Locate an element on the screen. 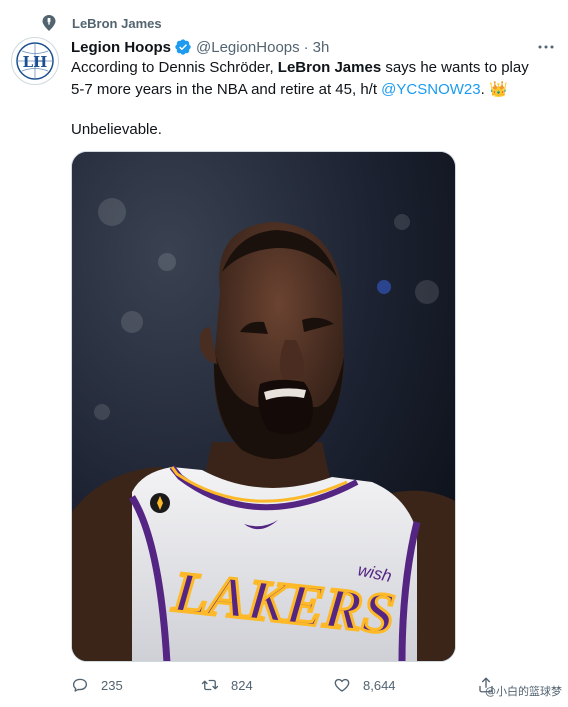 Image resolution: width=568 pixels, height=707 pixels. reply-count: 235 is located at coordinates (112, 685).